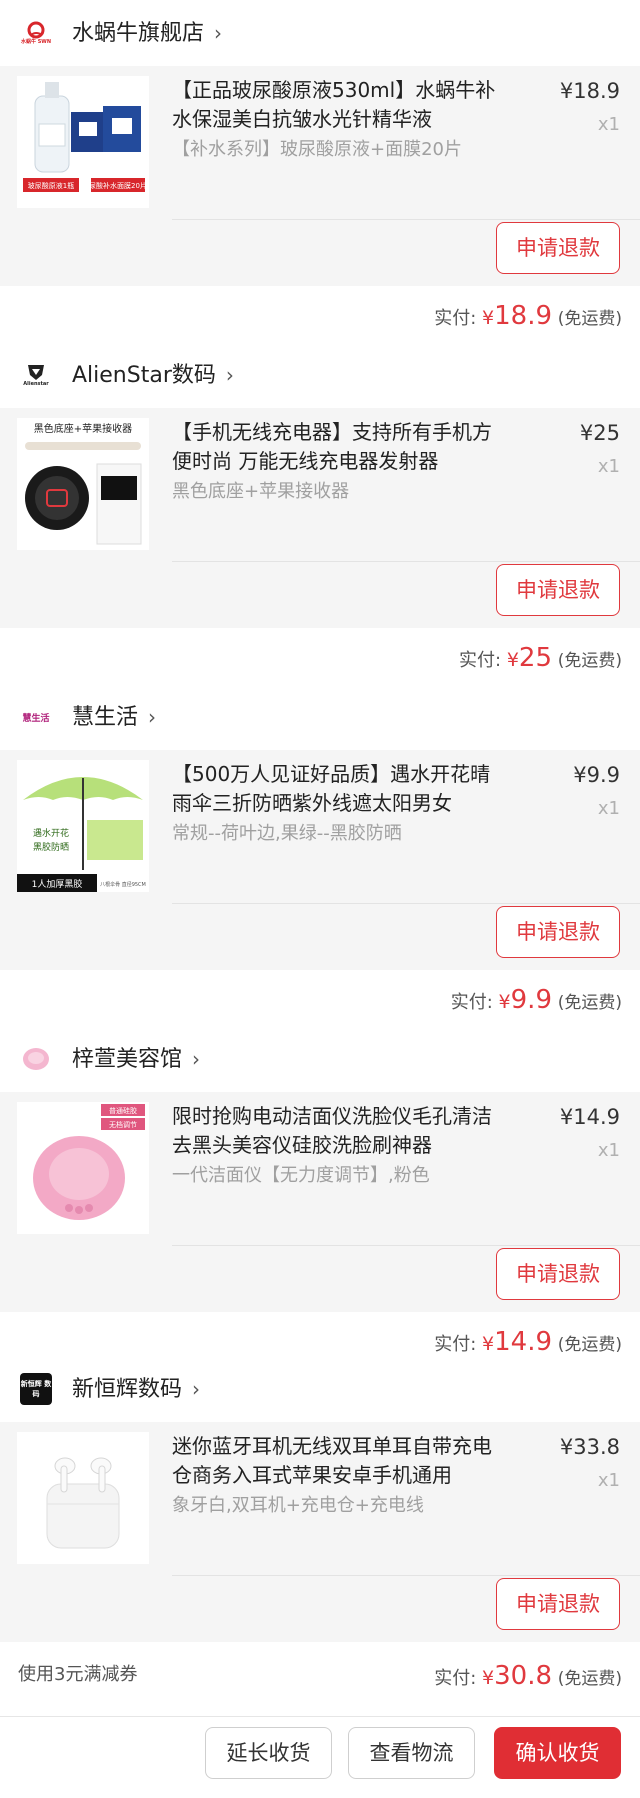  What do you see at coordinates (51, 185) in the screenshot?
I see `thumb-label: 玻尿酸原液1瓶` at bounding box center [51, 185].